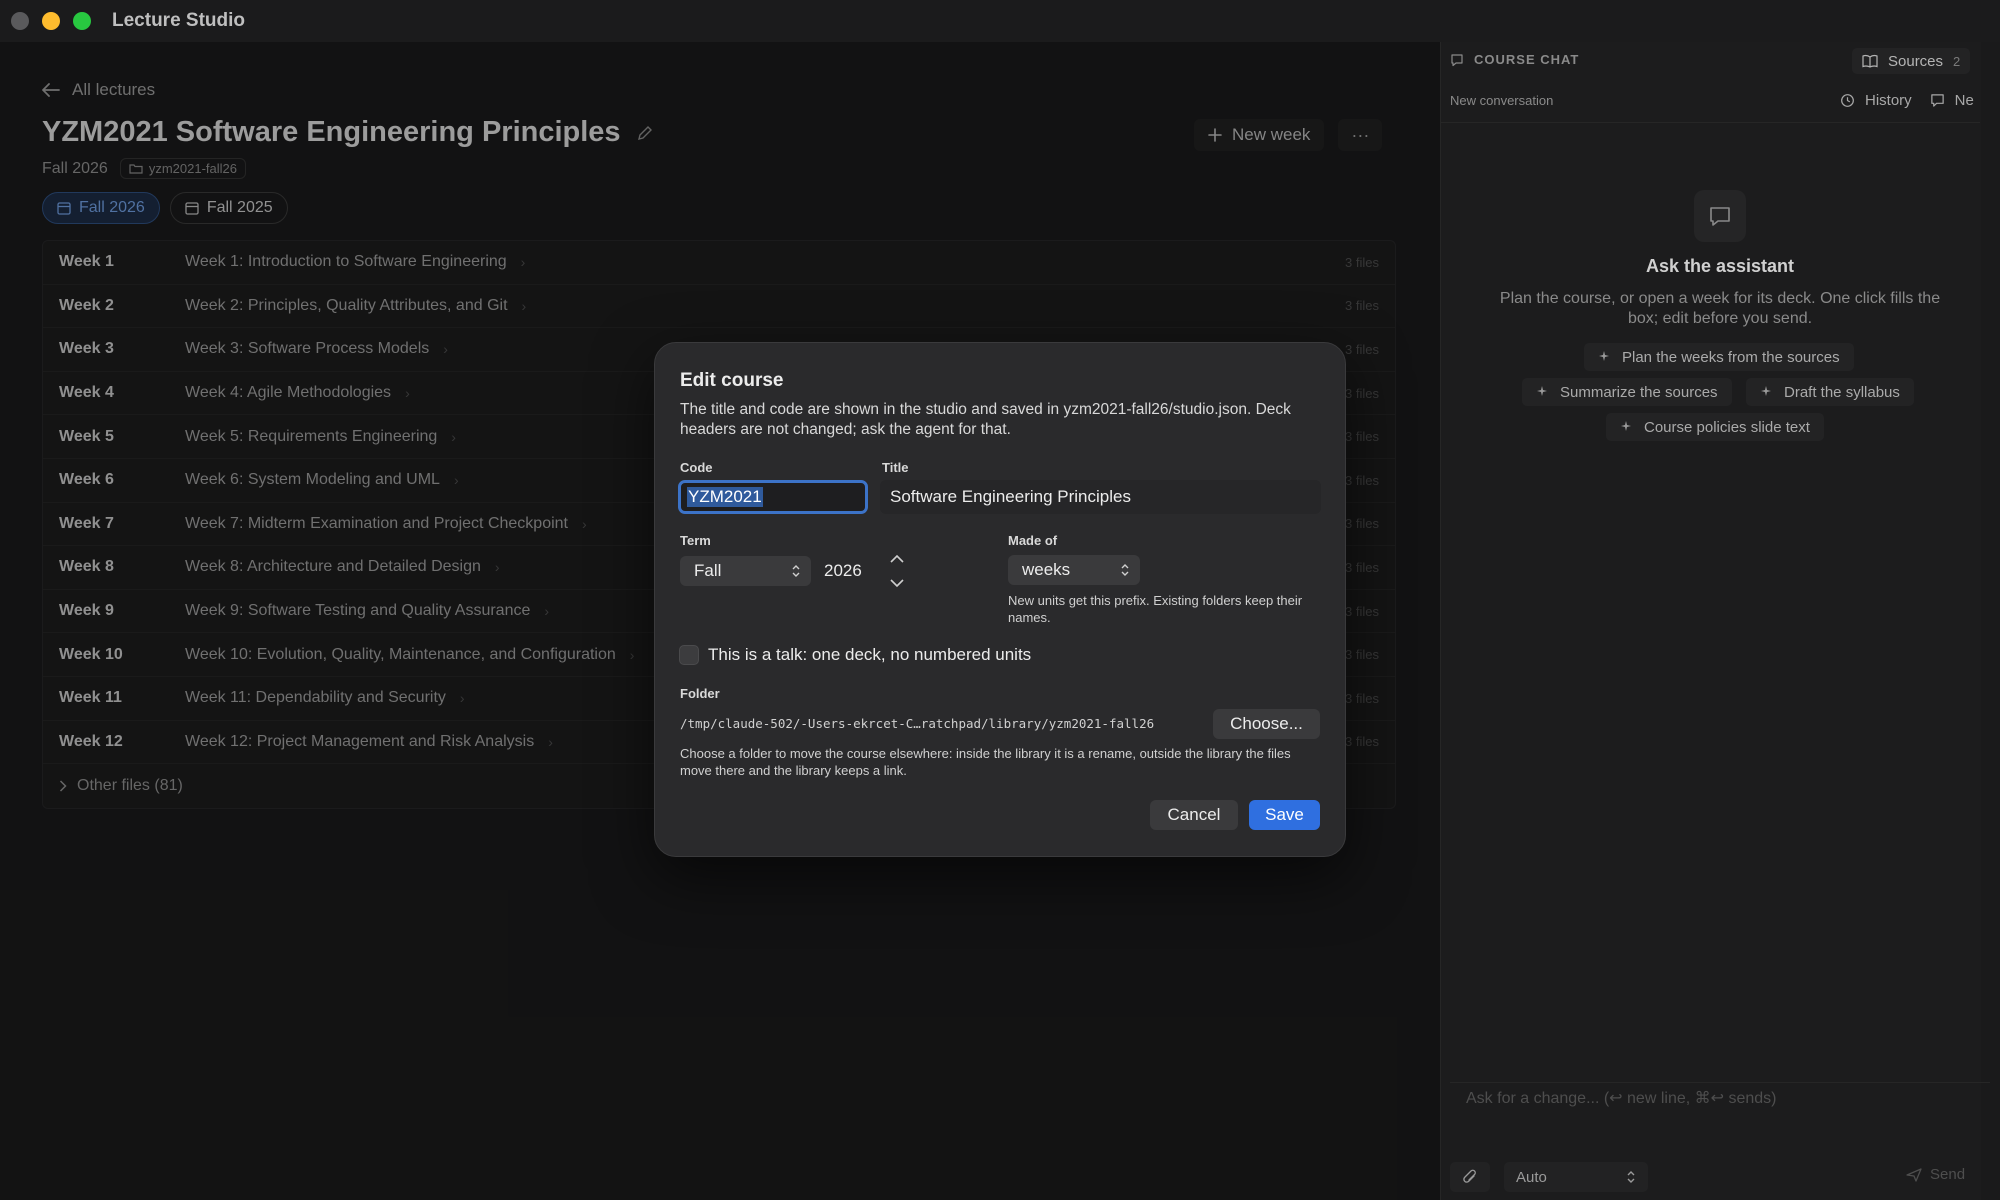 Image resolution: width=2000 pixels, height=1200 pixels. I want to click on sources-button: Sources 2, so click(1911, 61).